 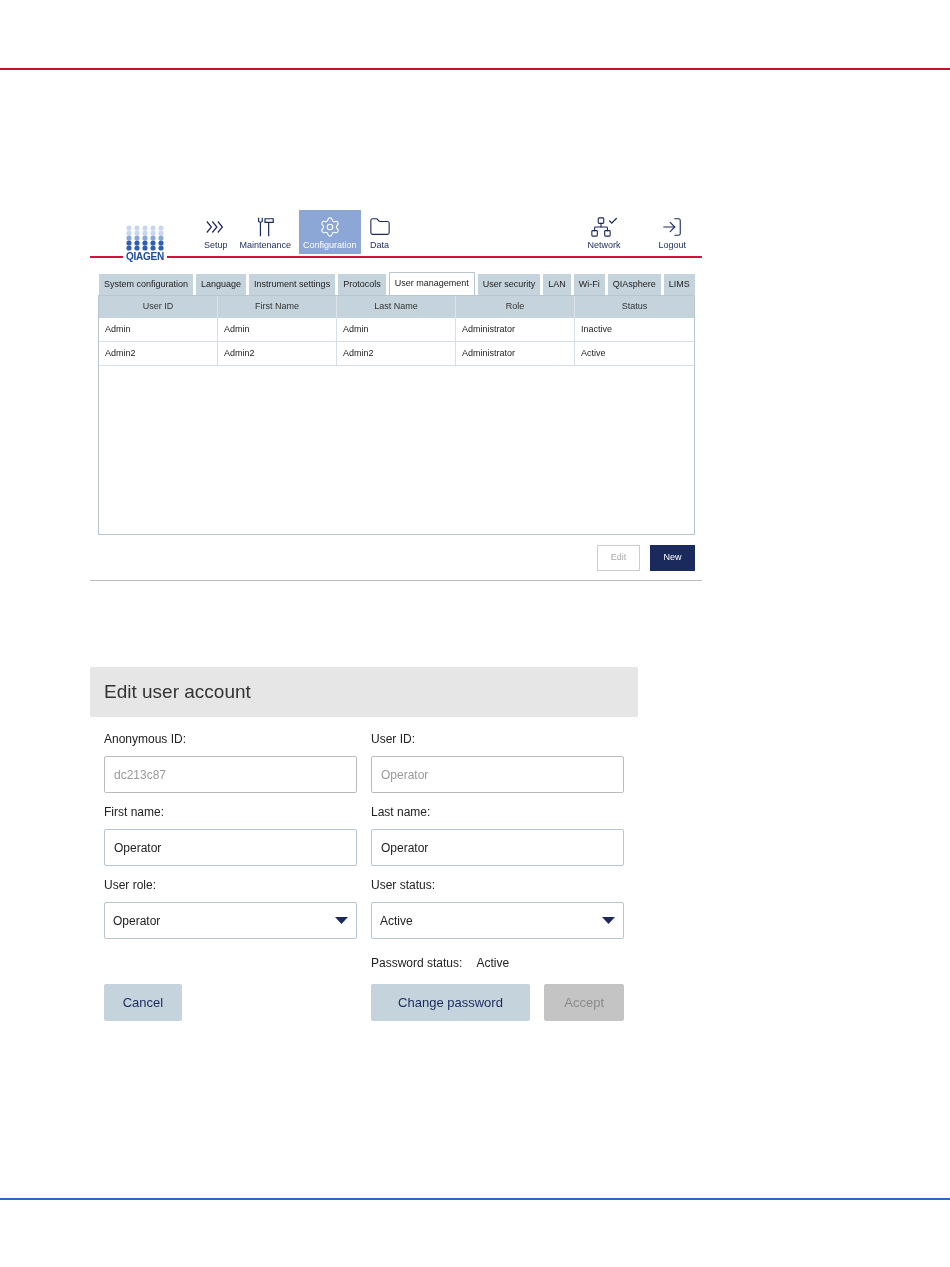 I want to click on password-status-value: Active, so click(x=493, y=963).